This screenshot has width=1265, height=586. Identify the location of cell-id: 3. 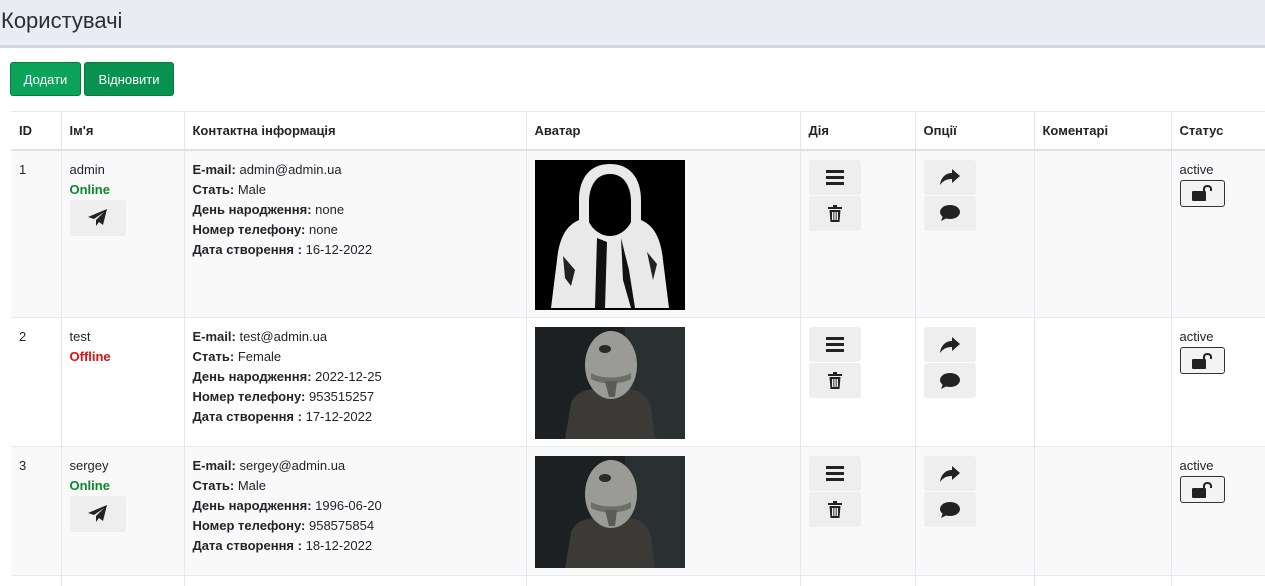
(23, 465).